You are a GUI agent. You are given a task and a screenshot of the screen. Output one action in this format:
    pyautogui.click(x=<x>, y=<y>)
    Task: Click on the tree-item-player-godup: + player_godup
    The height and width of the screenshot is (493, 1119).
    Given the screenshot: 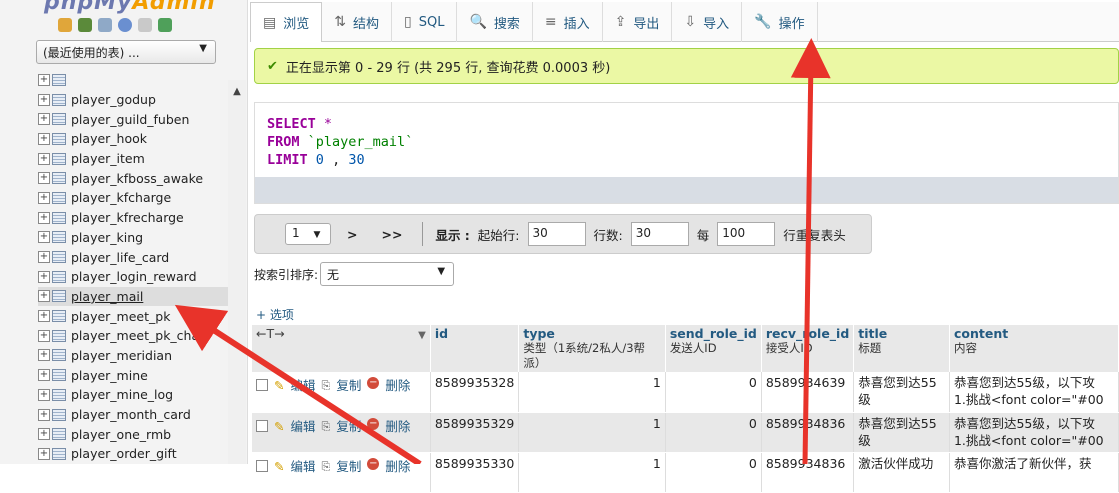 What is the action you would take?
    pyautogui.click(x=133, y=100)
    